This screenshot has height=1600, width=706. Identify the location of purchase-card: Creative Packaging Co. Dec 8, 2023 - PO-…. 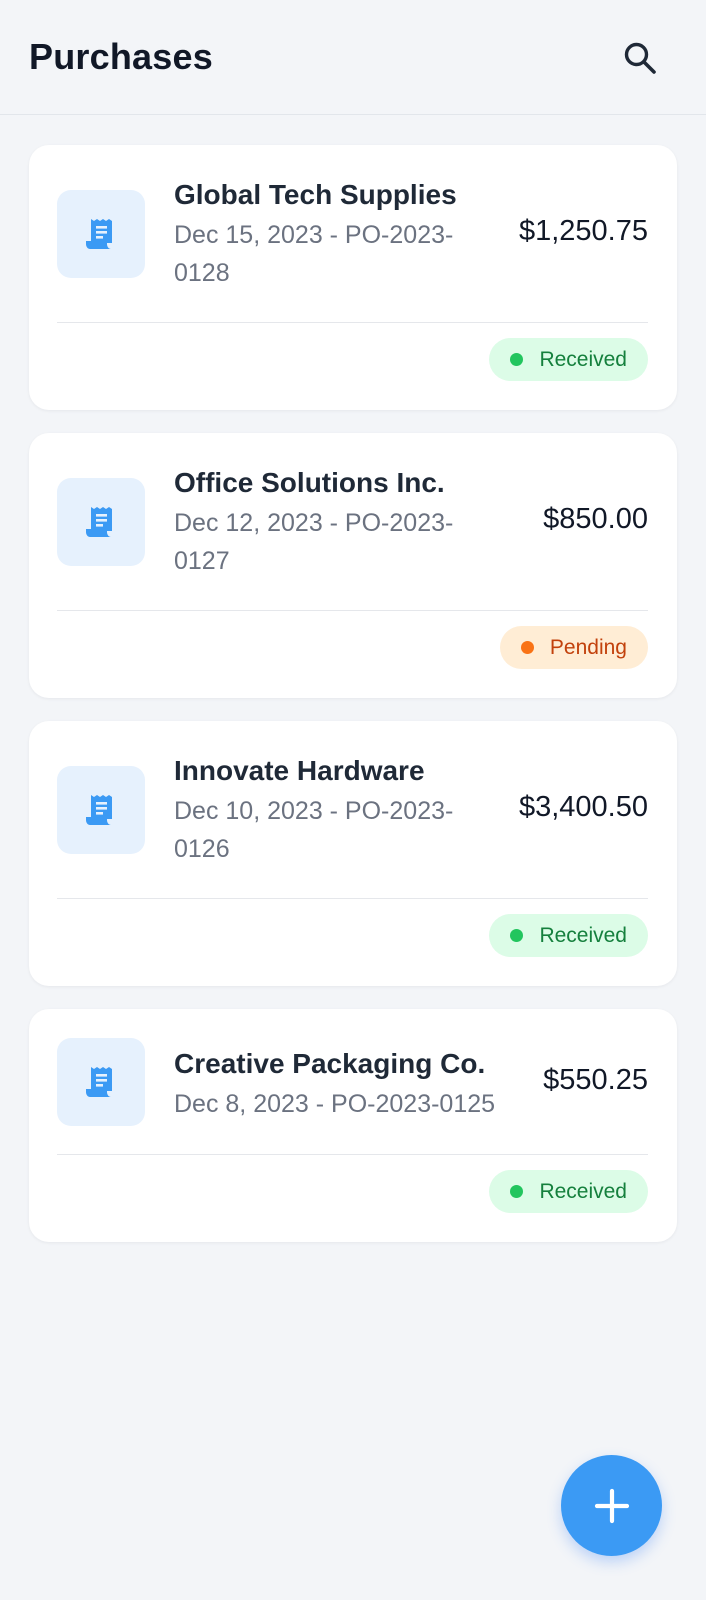
(353, 1125).